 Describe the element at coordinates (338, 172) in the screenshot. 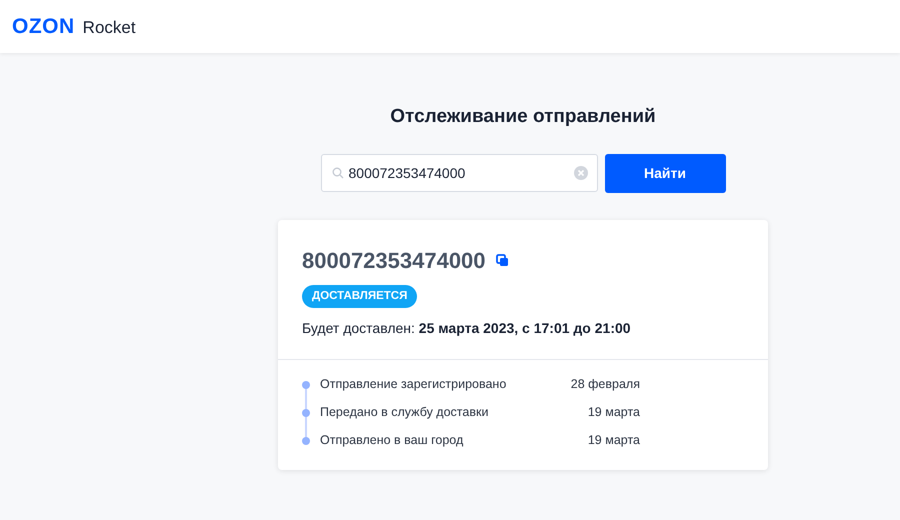

I see `search-icon` at that location.